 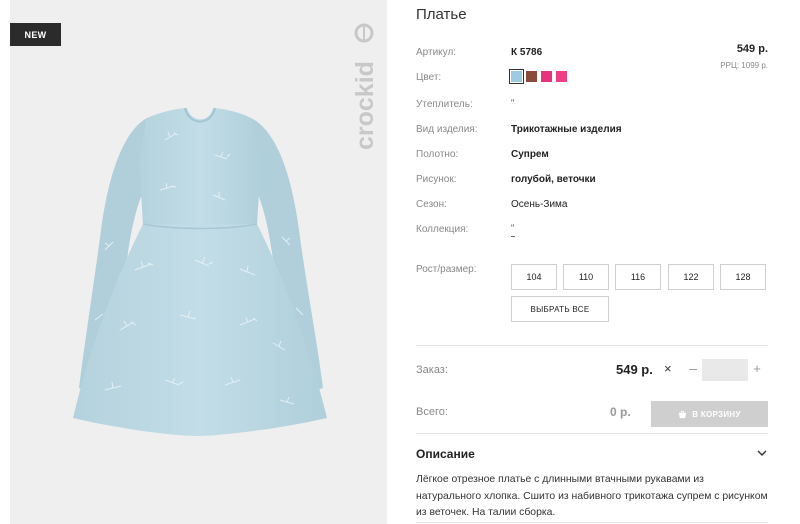 I want to click on attr-value: голубой, веточки, so click(x=553, y=179).